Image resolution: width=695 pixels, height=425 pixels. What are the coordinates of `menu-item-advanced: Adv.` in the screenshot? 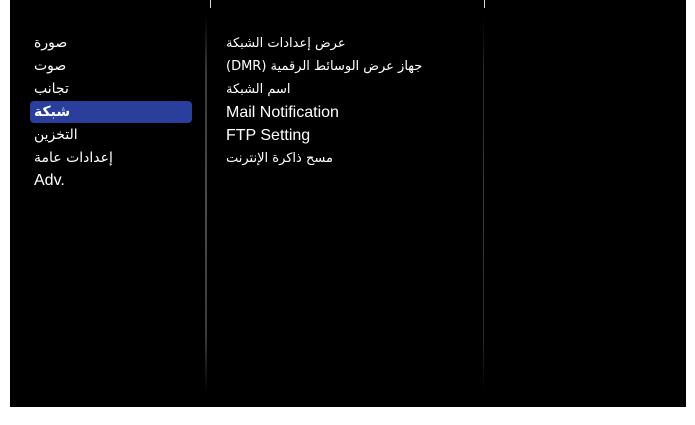 It's located at (111, 181).